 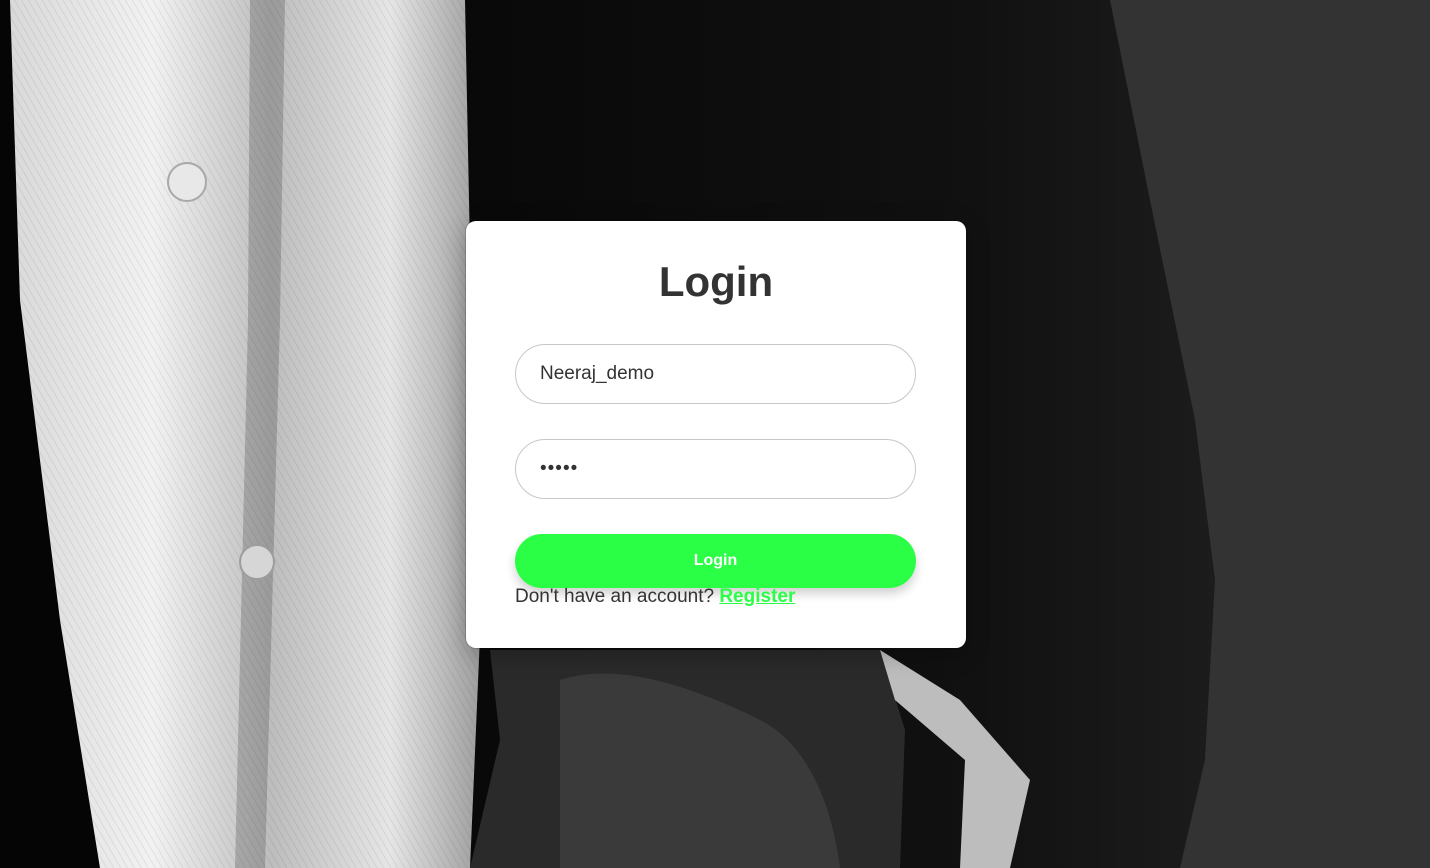 I want to click on register-prompt-line: Don't have an account? Register, so click(x=655, y=597).